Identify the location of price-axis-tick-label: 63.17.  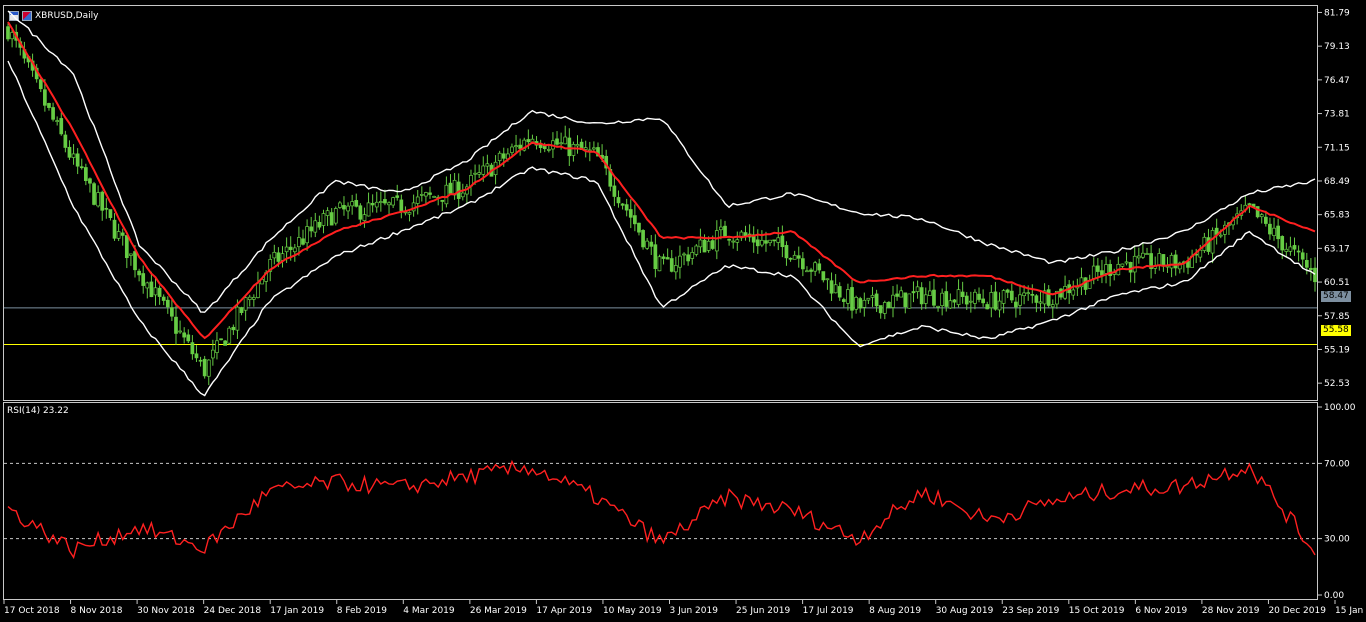
(1337, 249).